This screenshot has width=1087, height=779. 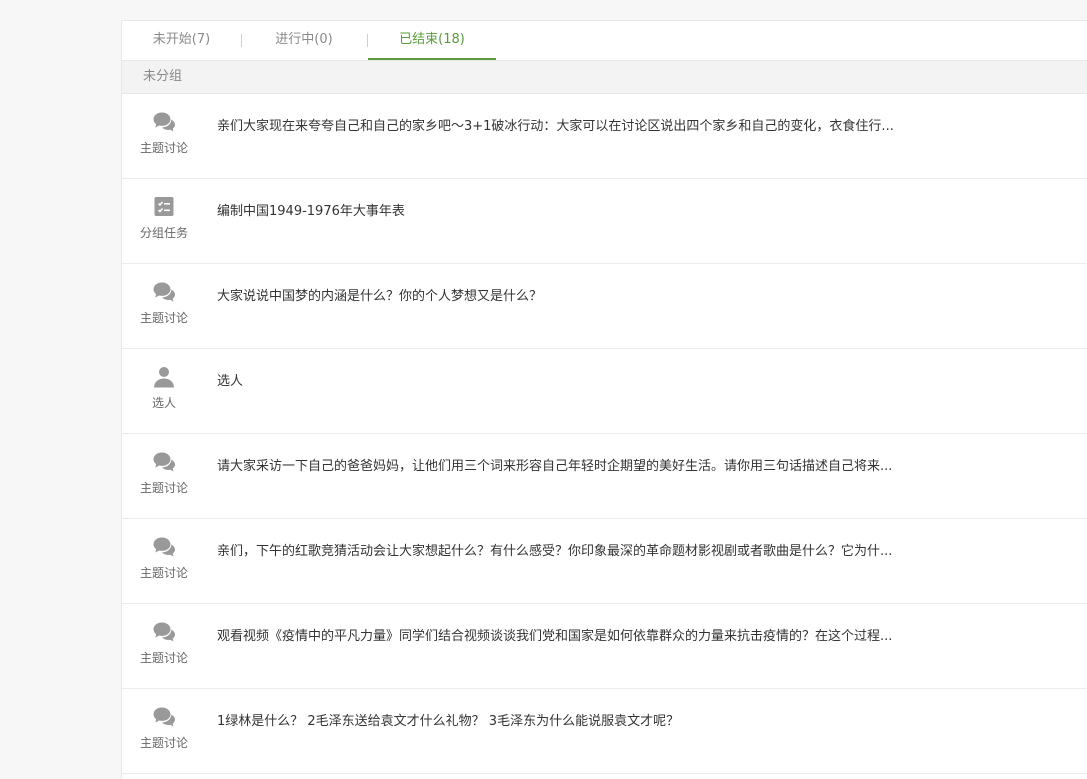 I want to click on activity-type-box: 分组任务, so click(x=164, y=218).